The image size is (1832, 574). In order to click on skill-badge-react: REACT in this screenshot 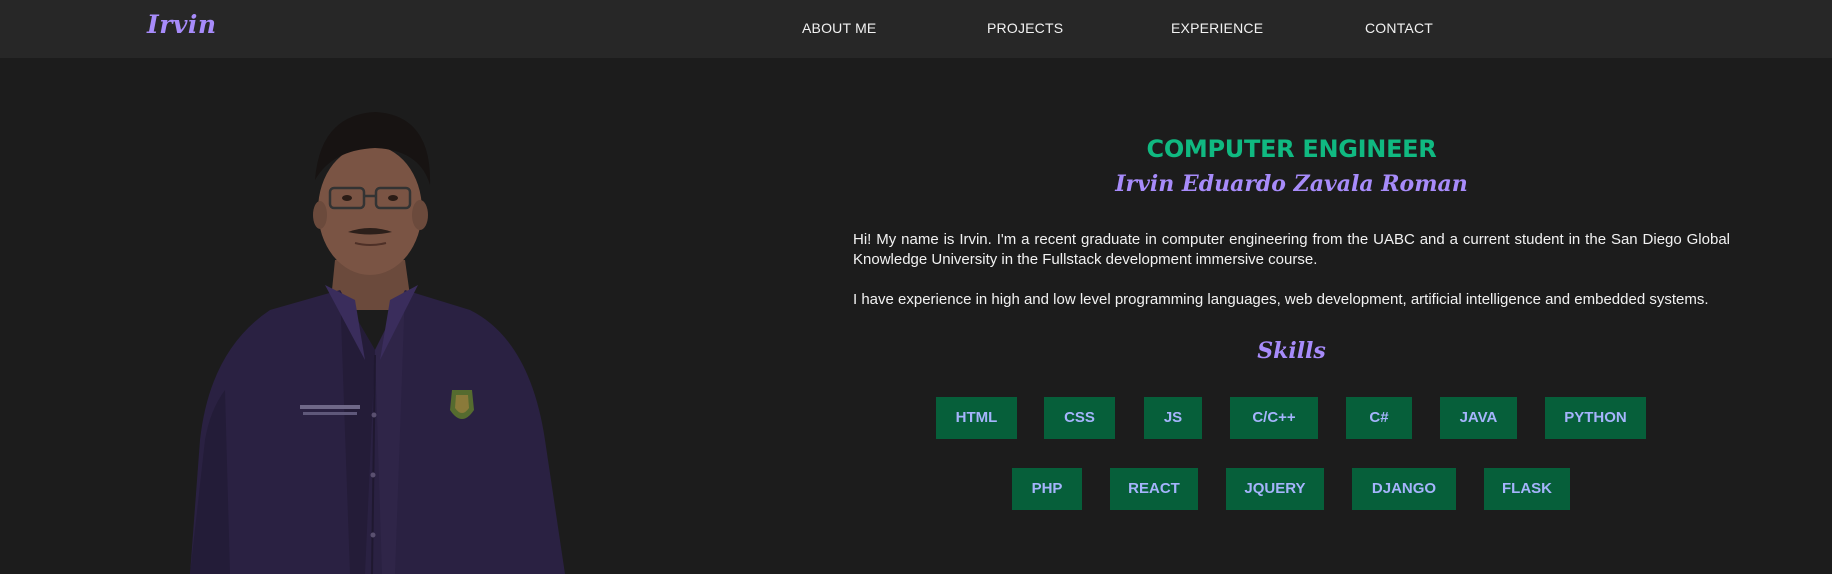, I will do `click(1154, 489)`.